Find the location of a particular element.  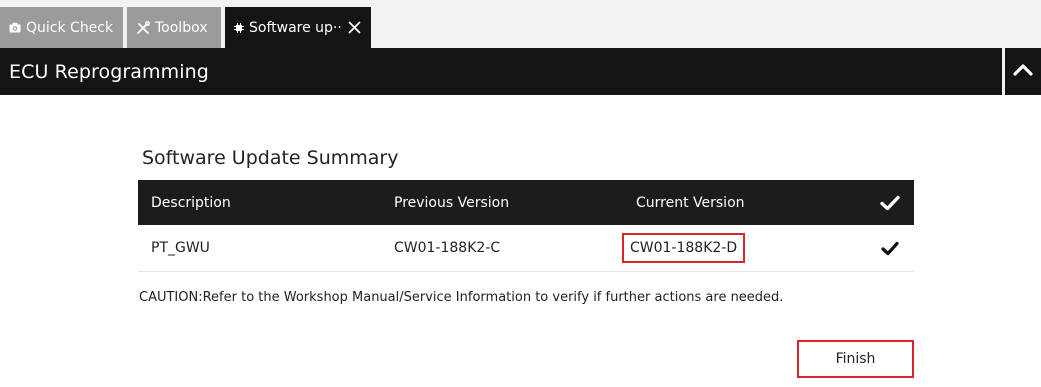

summary-title: Software Update Summary is located at coordinates (270, 158).